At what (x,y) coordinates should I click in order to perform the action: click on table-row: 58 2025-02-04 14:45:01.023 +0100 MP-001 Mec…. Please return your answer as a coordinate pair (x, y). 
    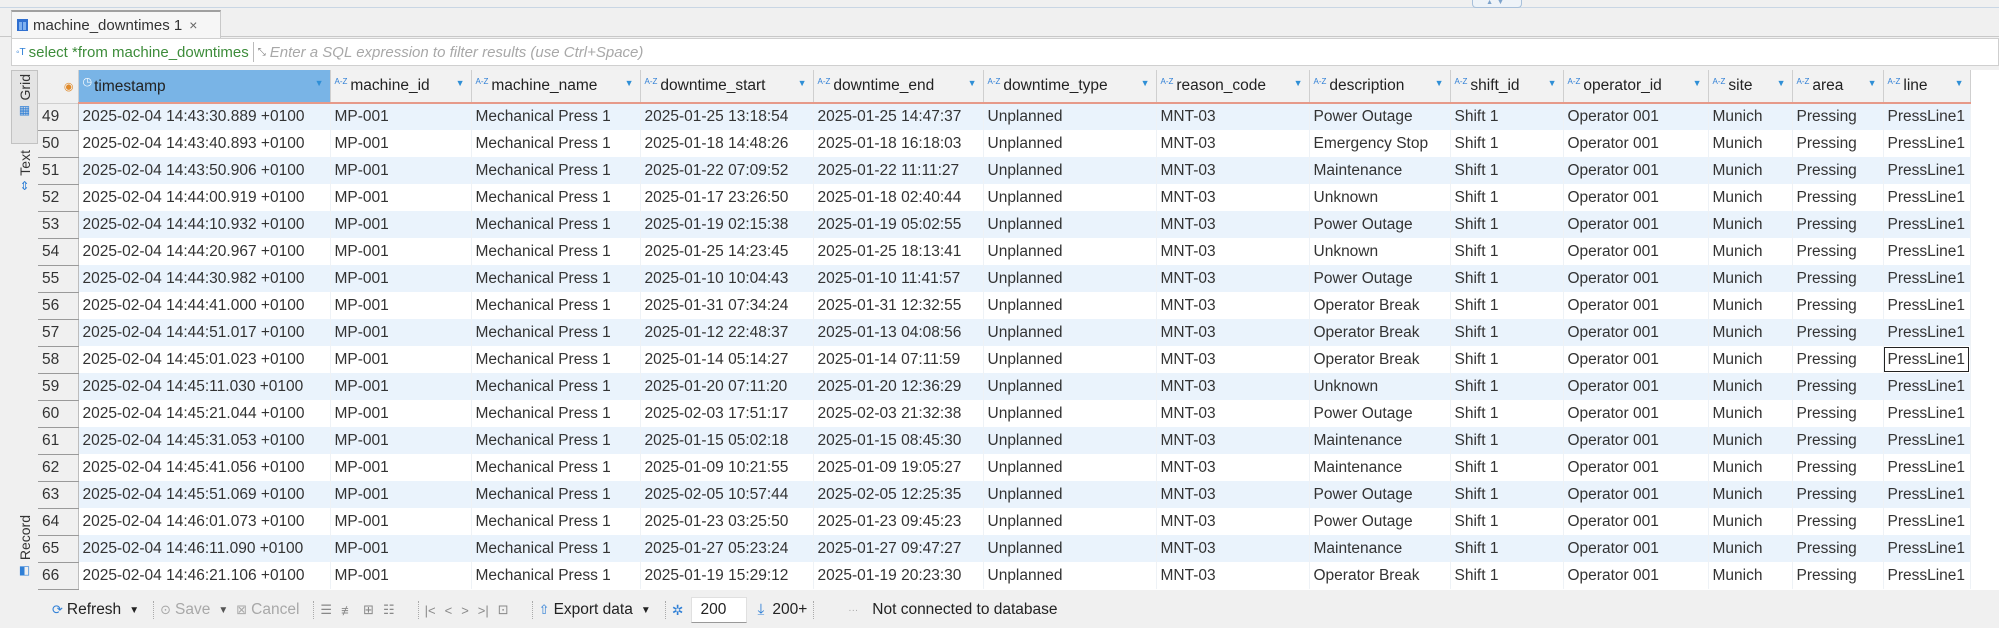
    Looking at the image, I should click on (1004, 360).